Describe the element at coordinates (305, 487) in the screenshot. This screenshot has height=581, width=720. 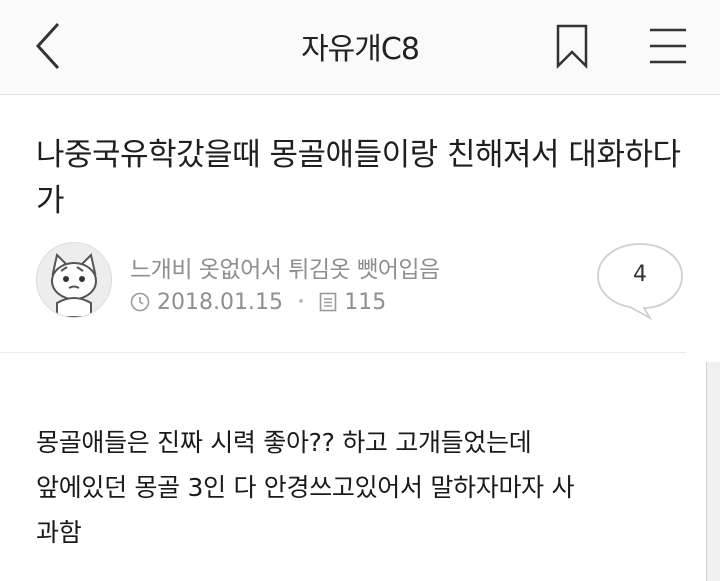
I see `body-line: 앞에있던 몽골 3인 다 안경쓰고있어서 말하자마자 사` at that location.